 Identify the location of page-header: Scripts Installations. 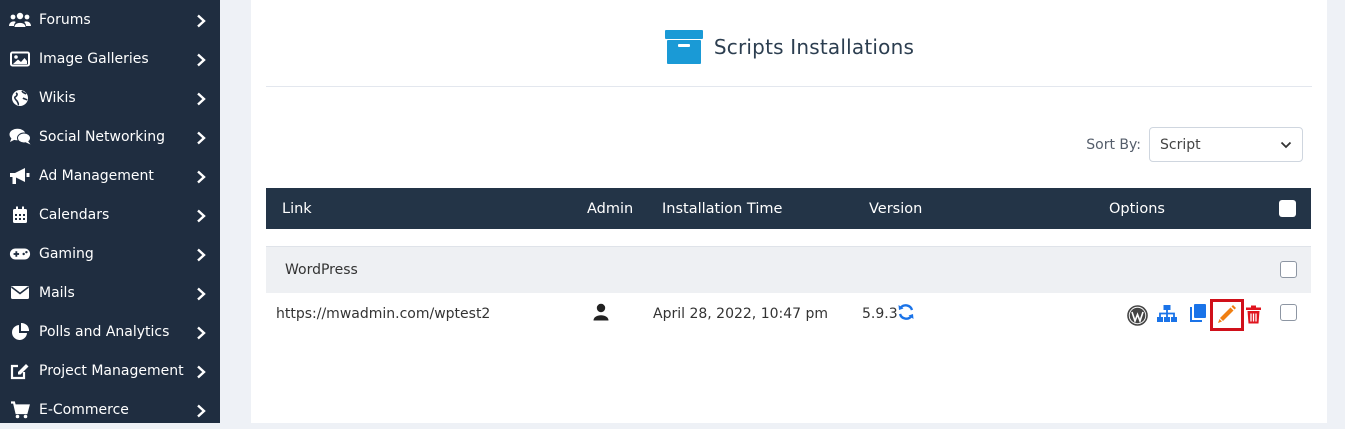
(789, 47).